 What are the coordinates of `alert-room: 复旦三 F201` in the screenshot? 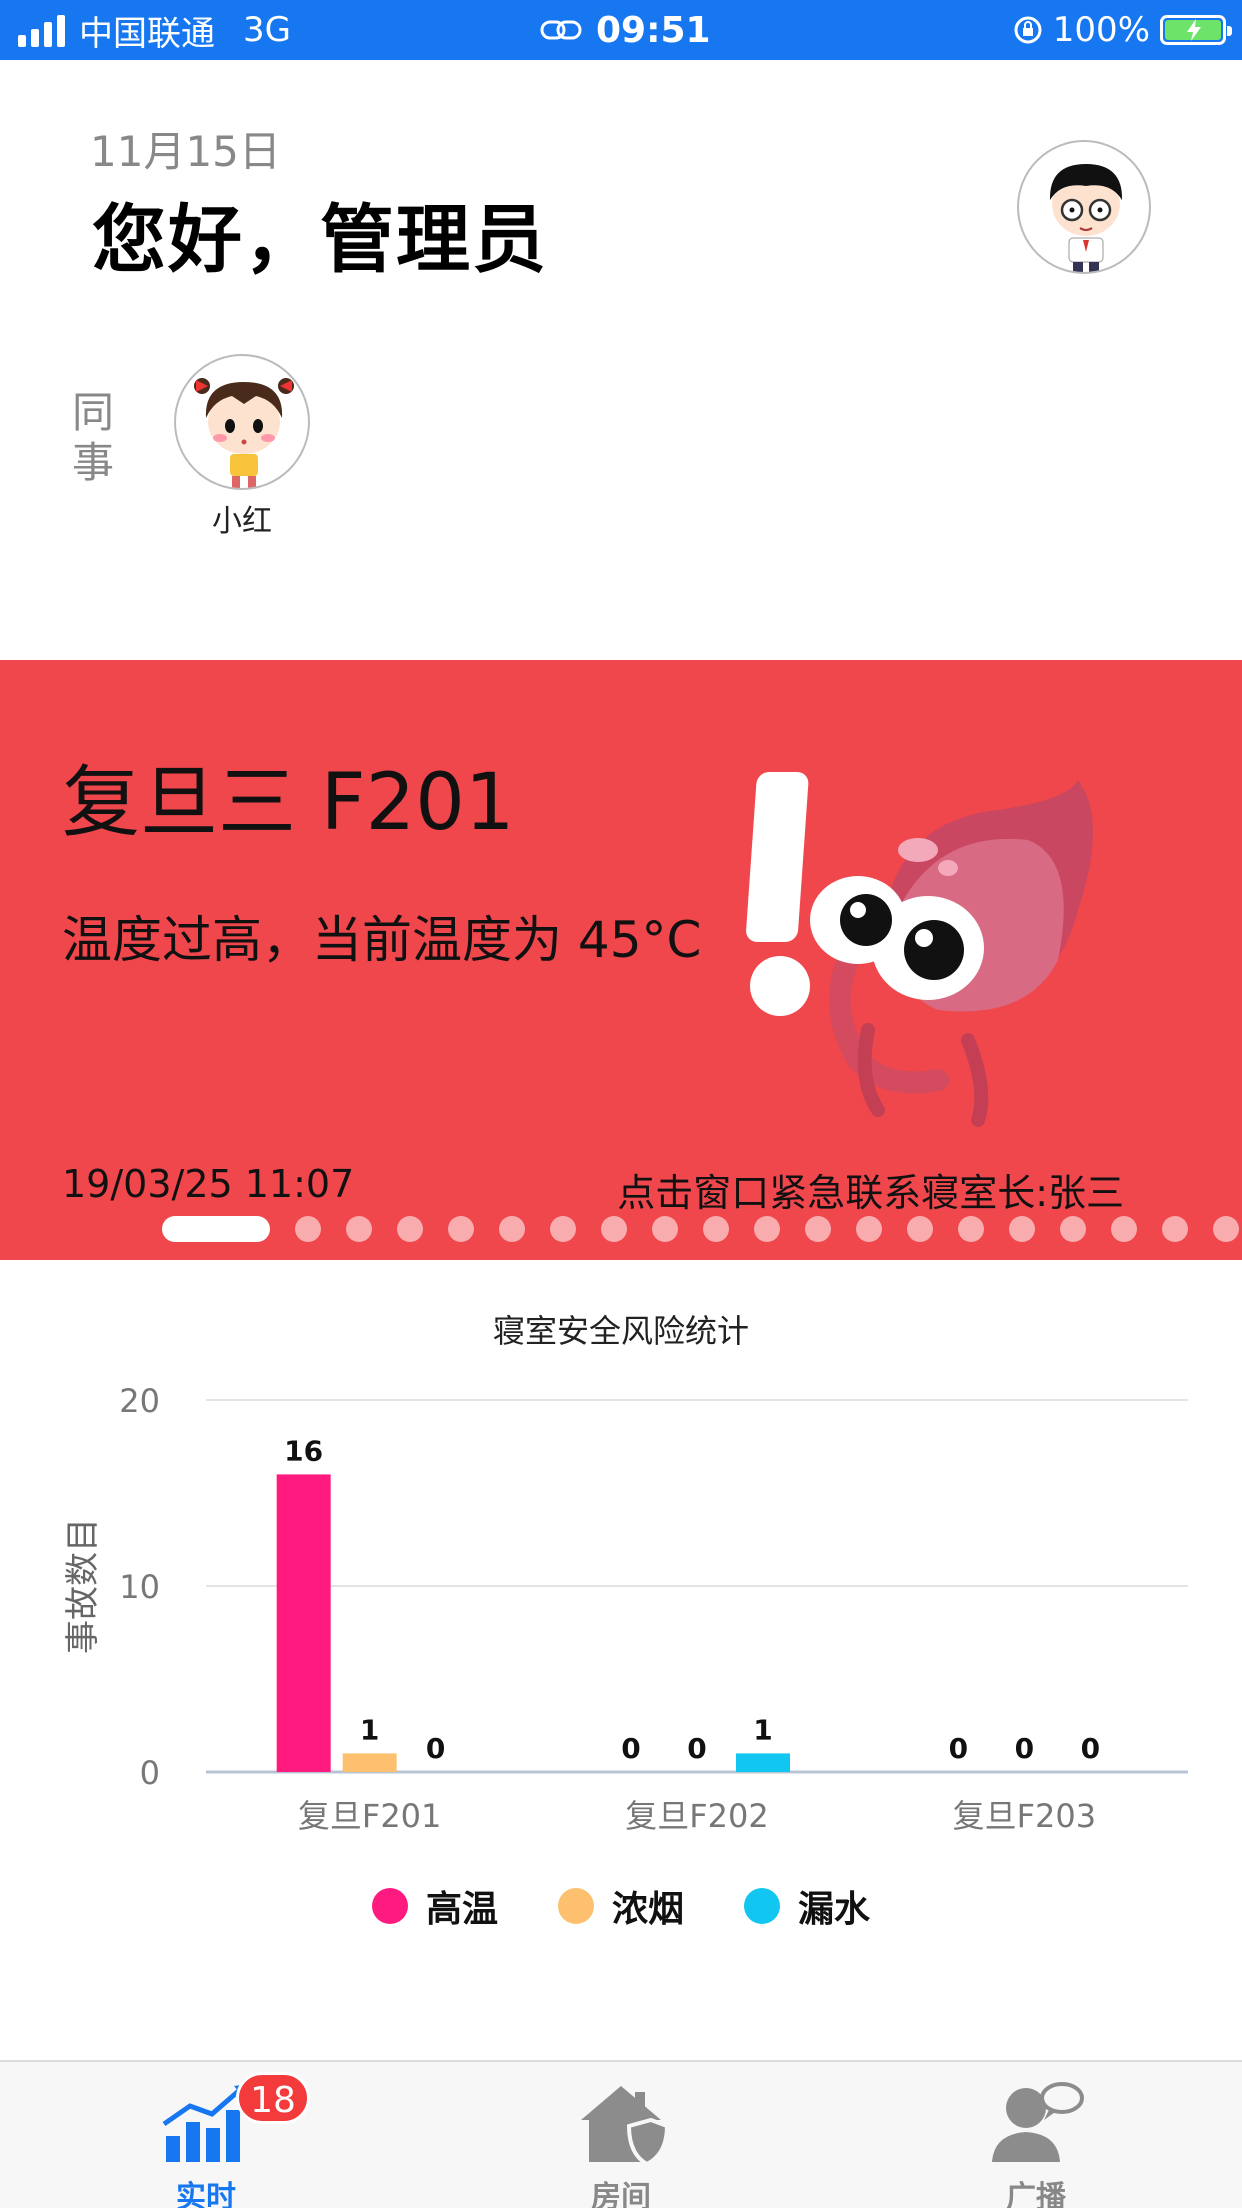 It's located at (288, 803).